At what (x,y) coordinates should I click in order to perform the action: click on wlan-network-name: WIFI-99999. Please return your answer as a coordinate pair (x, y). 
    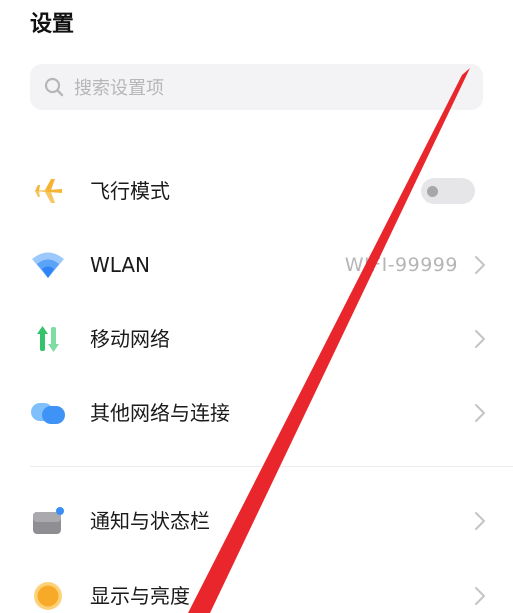
    Looking at the image, I should click on (401, 265).